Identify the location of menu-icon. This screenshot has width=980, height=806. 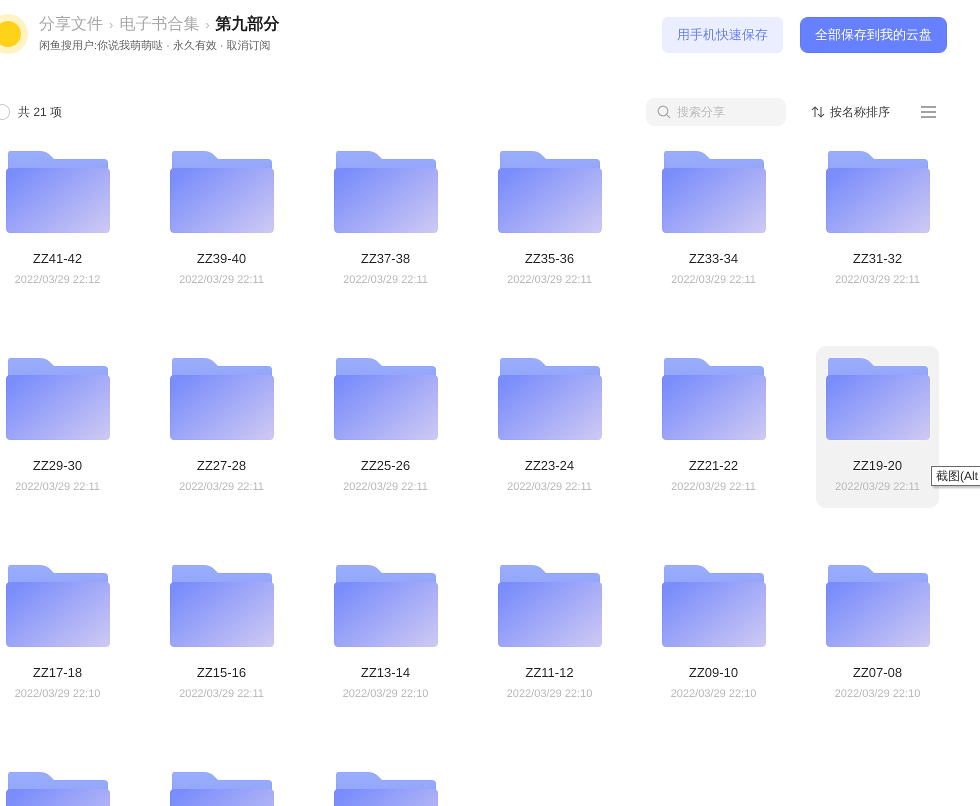
(928, 112).